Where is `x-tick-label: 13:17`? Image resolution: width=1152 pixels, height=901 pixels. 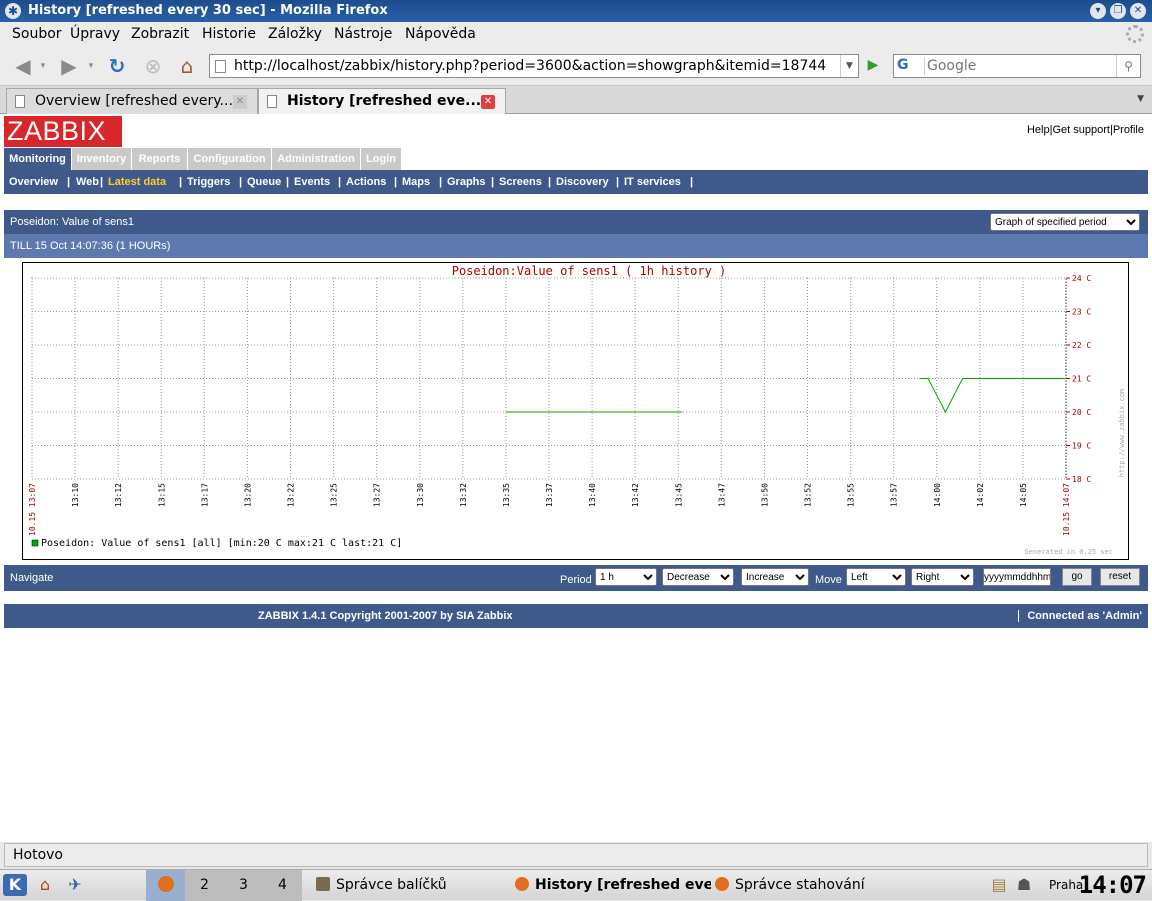
x-tick-label: 13:17 is located at coordinates (204, 495).